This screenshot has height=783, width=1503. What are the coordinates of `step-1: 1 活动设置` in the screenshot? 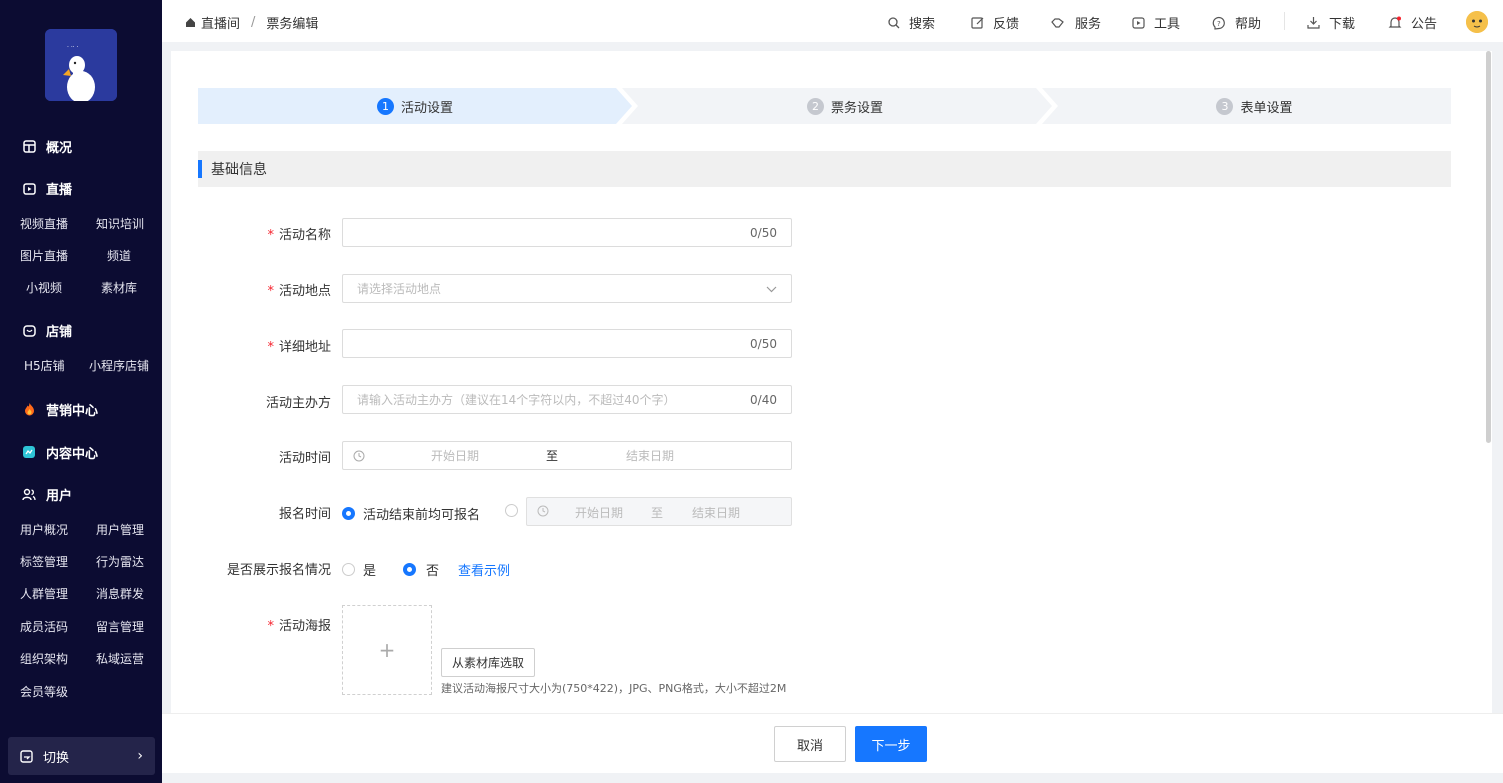 It's located at (415, 106).